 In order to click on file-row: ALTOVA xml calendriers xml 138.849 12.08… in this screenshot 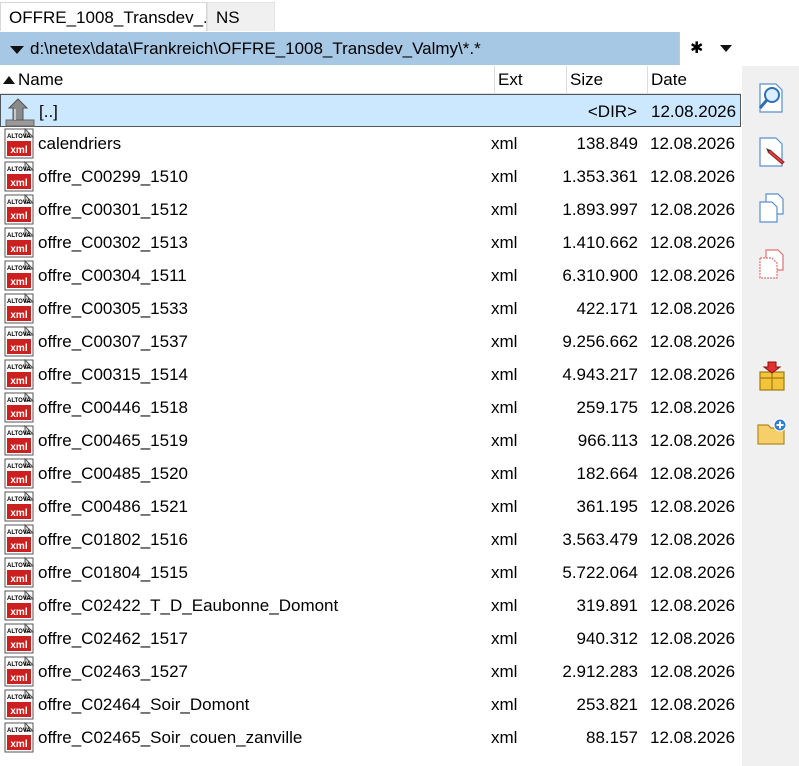, I will do `click(370, 143)`.